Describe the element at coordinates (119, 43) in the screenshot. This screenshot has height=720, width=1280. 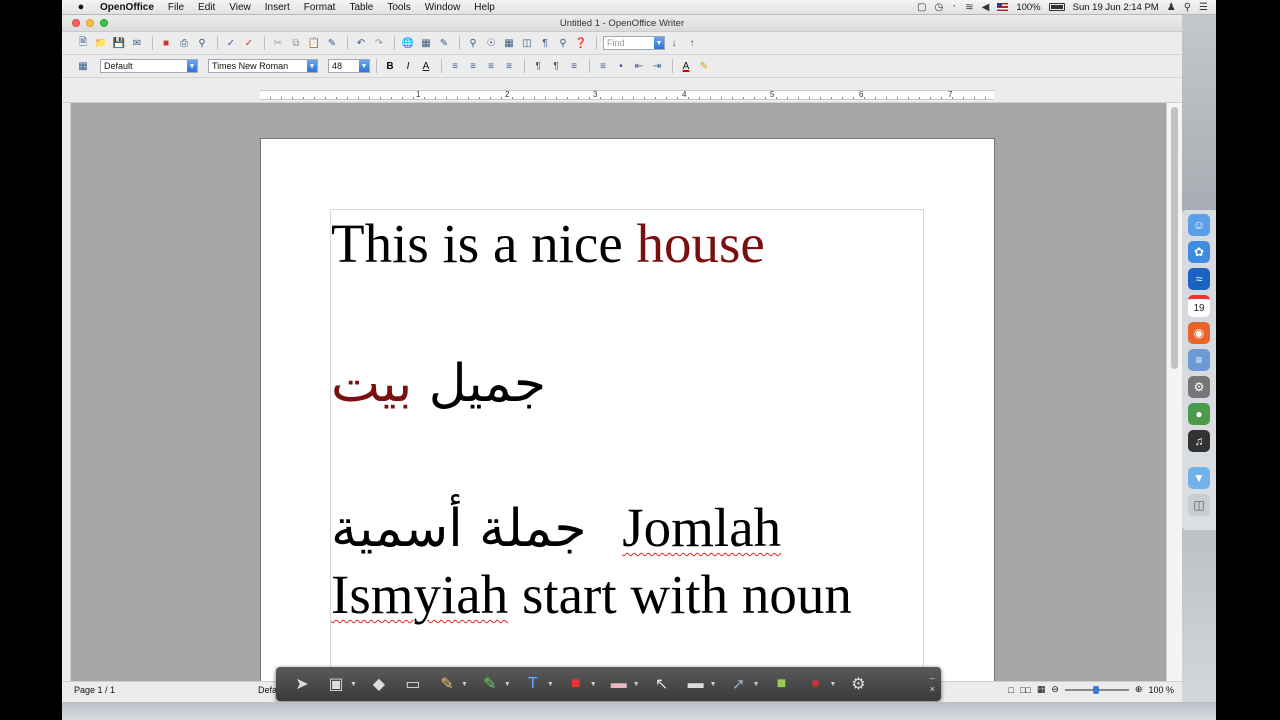
I see `save-icon: 💾` at that location.